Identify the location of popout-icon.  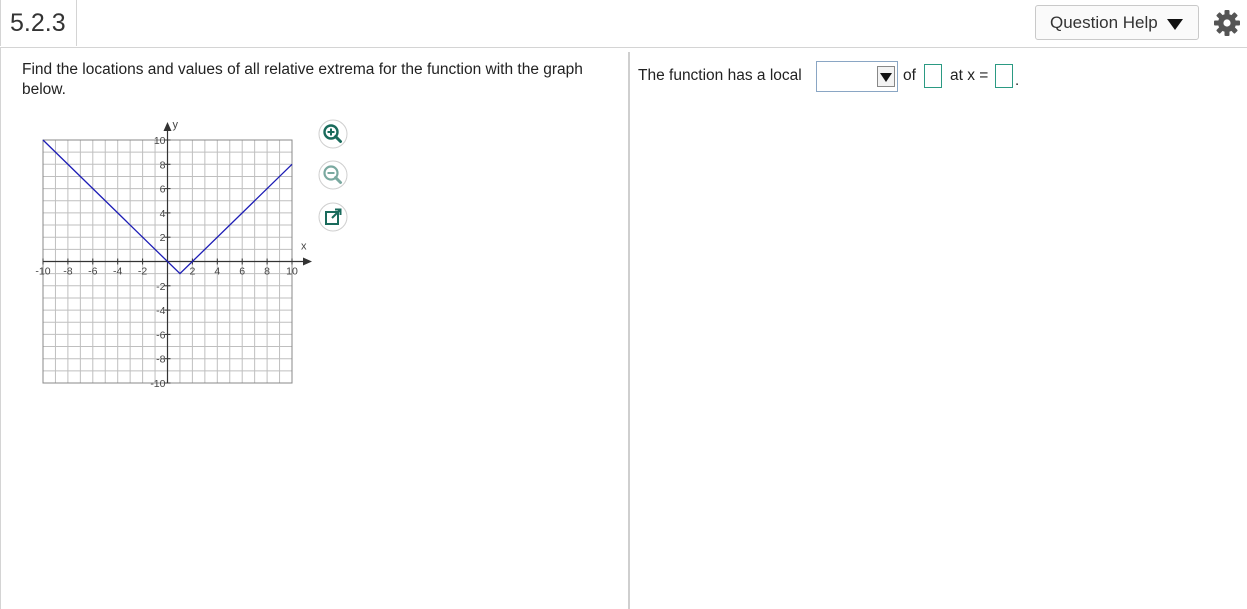
(333, 217).